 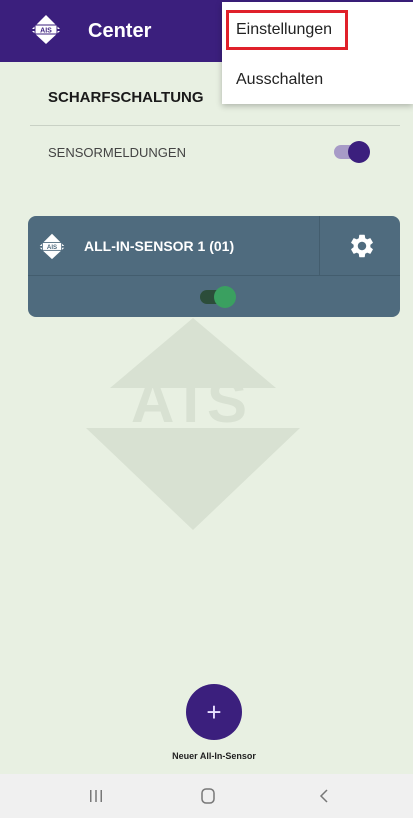 I want to click on back-icon, so click(x=325, y=796).